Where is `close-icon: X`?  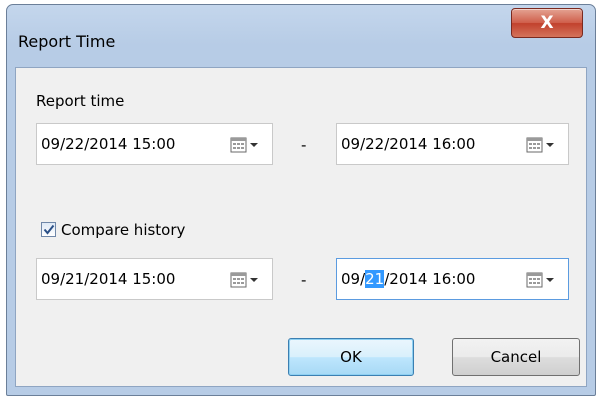 close-icon: X is located at coordinates (547, 23).